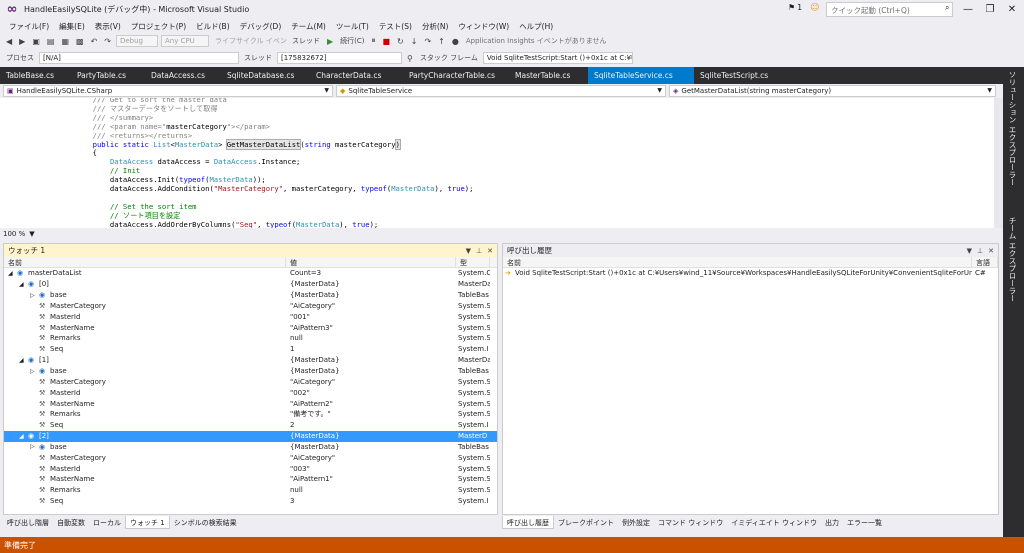 This screenshot has height=553, width=1024. Describe the element at coordinates (249, 41) in the screenshot. I see `lifecycle-events: ライフサイクル イベント` at that location.